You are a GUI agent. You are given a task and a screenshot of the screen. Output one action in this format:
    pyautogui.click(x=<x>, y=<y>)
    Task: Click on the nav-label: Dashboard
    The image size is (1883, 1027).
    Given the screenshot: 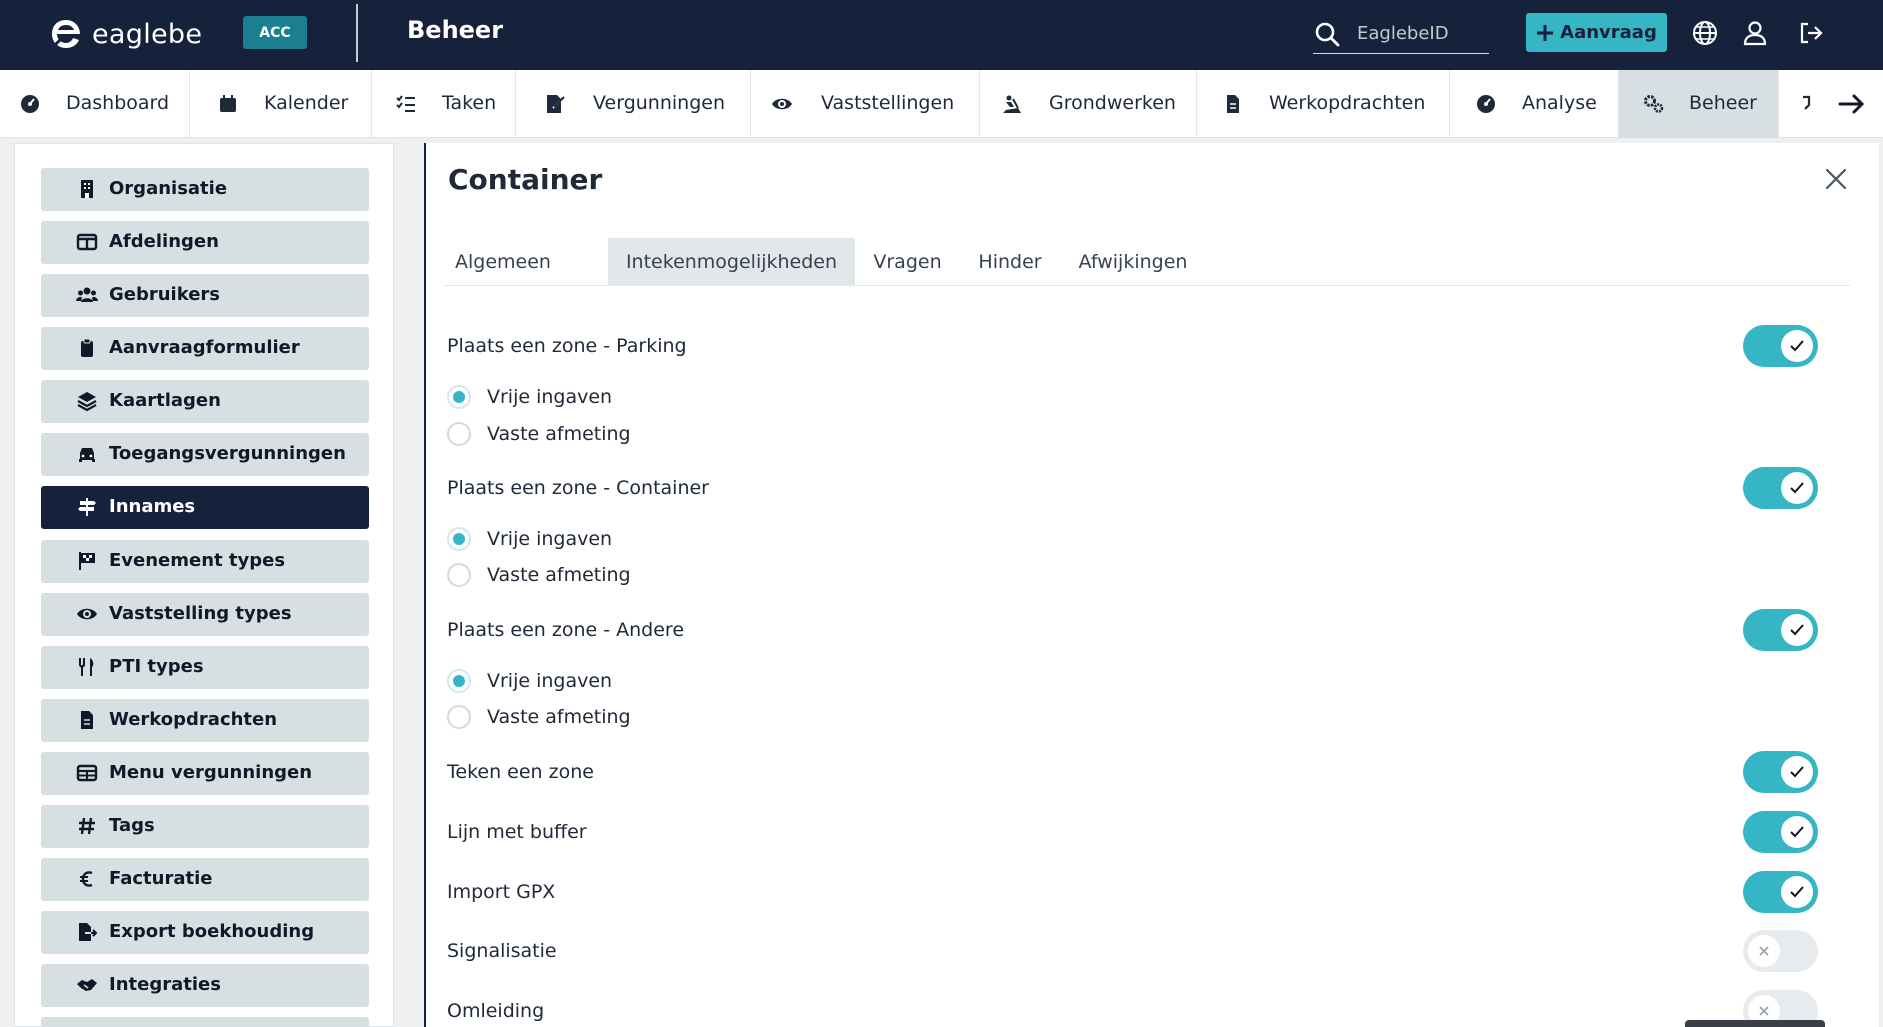 What is the action you would take?
    pyautogui.click(x=118, y=103)
    